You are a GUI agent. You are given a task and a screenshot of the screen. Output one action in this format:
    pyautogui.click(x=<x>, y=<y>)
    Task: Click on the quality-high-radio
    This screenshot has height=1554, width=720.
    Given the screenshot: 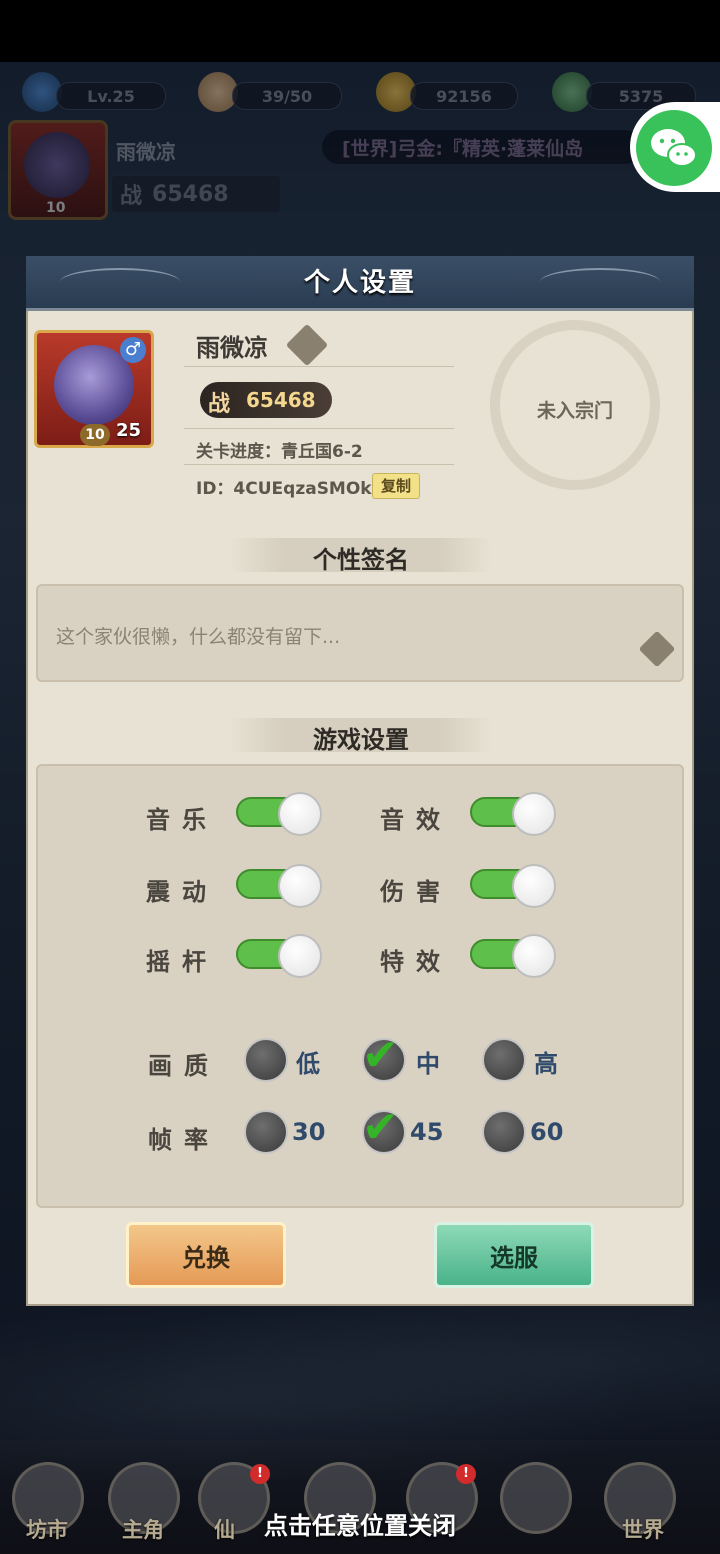 What is the action you would take?
    pyautogui.click(x=504, y=1060)
    